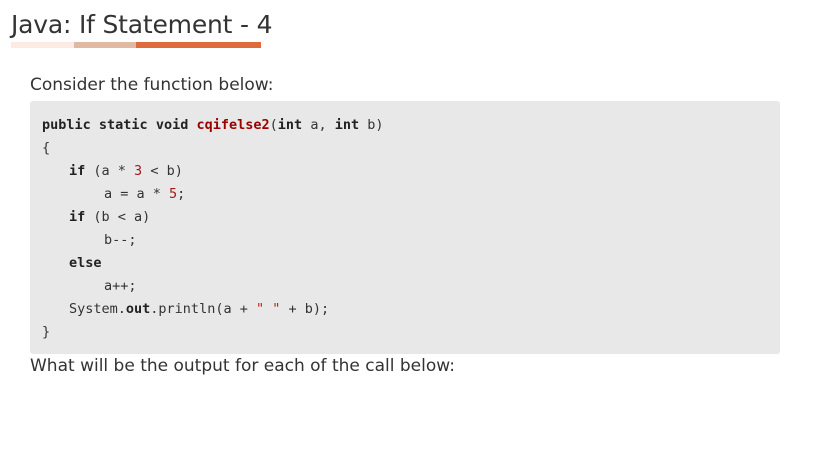  What do you see at coordinates (46, 148) in the screenshot?
I see `code-line-2: {` at bounding box center [46, 148].